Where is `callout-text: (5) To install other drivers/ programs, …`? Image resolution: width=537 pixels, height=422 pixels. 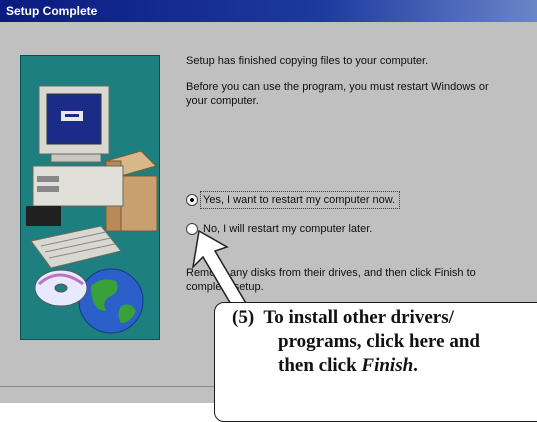 callout-text: (5) To install other drivers/ programs, … is located at coordinates (356, 342).